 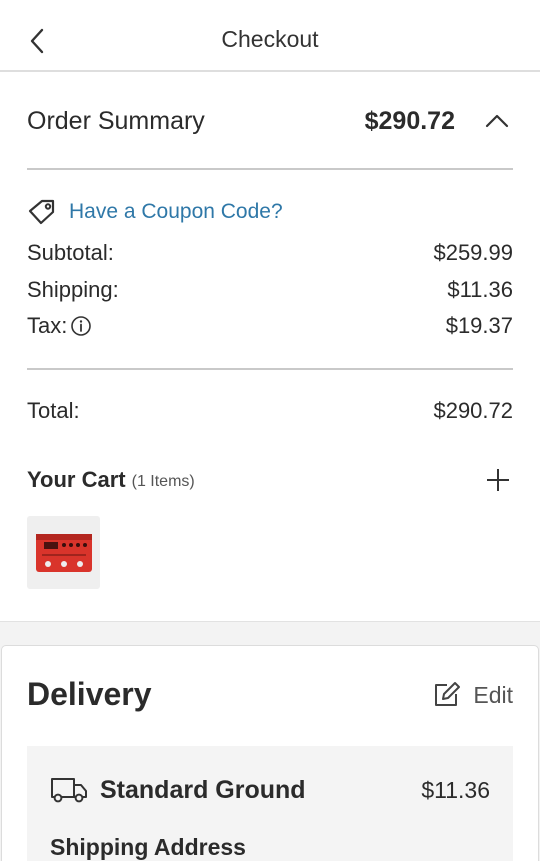 What do you see at coordinates (270, 253) in the screenshot?
I see `subtotal-line: Subtotal: $259.99` at bounding box center [270, 253].